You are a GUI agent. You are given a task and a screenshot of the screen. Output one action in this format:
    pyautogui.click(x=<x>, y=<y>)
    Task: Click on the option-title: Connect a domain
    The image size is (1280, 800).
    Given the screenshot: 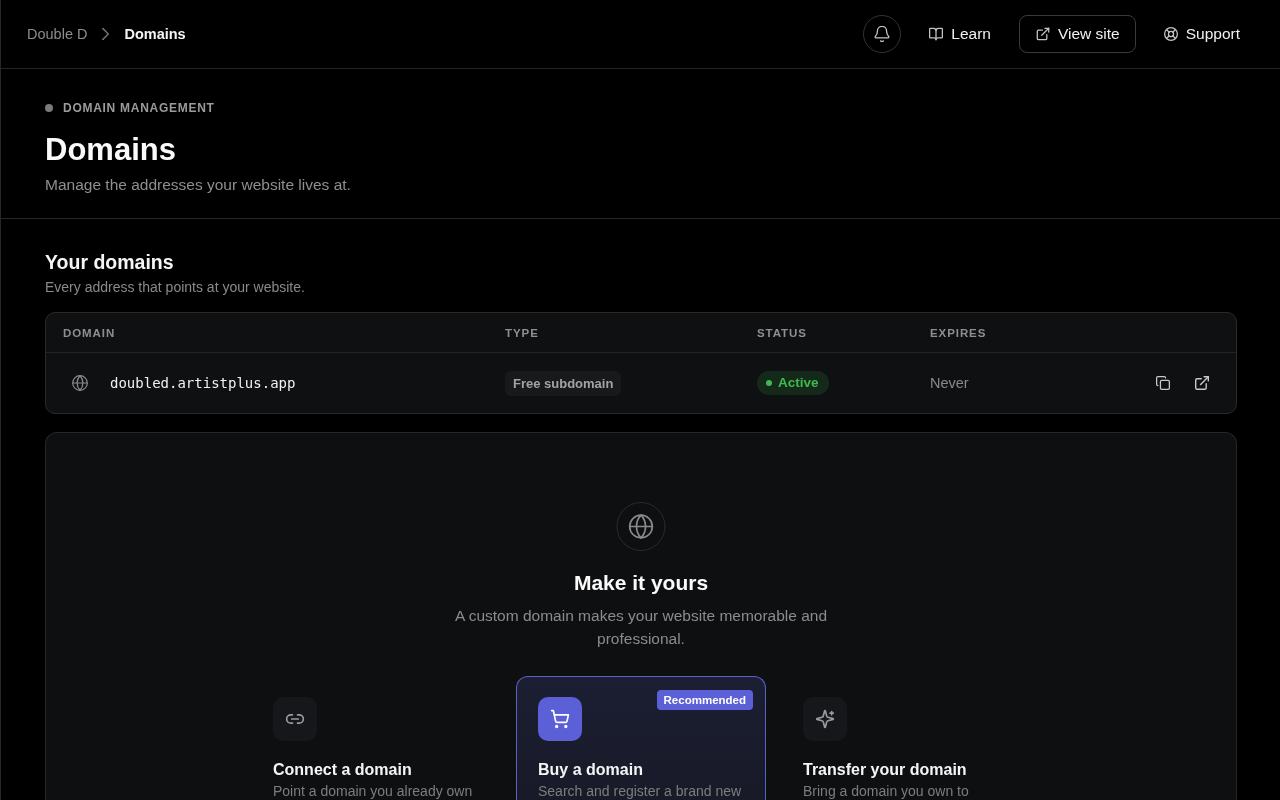 What is the action you would take?
    pyautogui.click(x=343, y=770)
    